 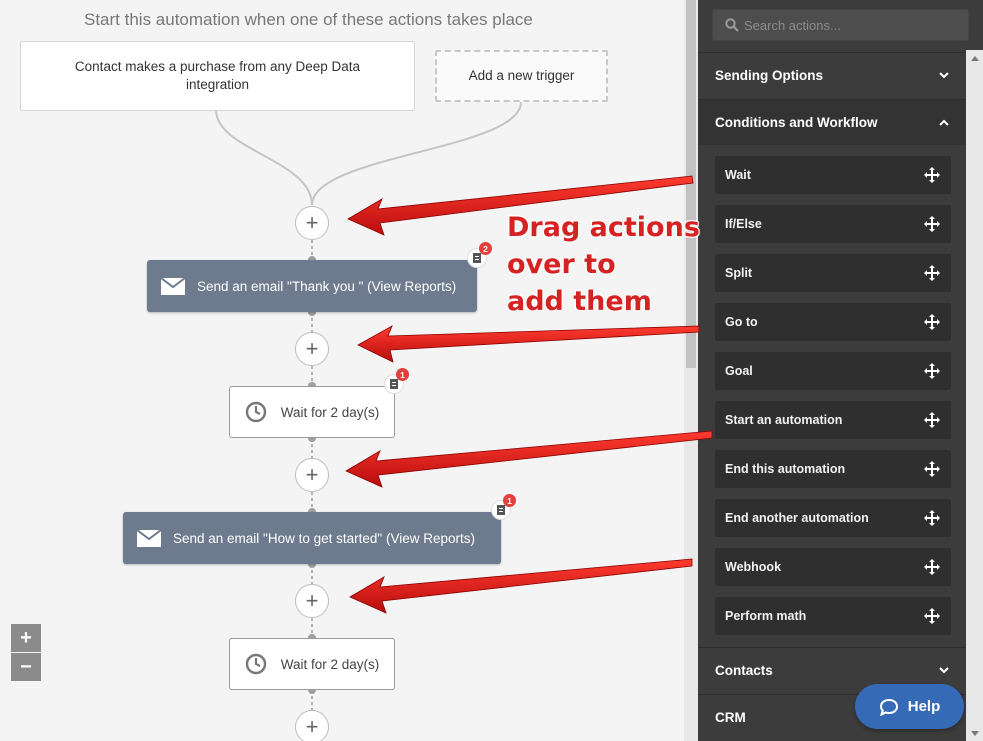 What do you see at coordinates (744, 670) in the screenshot?
I see `section-label: Contacts` at bounding box center [744, 670].